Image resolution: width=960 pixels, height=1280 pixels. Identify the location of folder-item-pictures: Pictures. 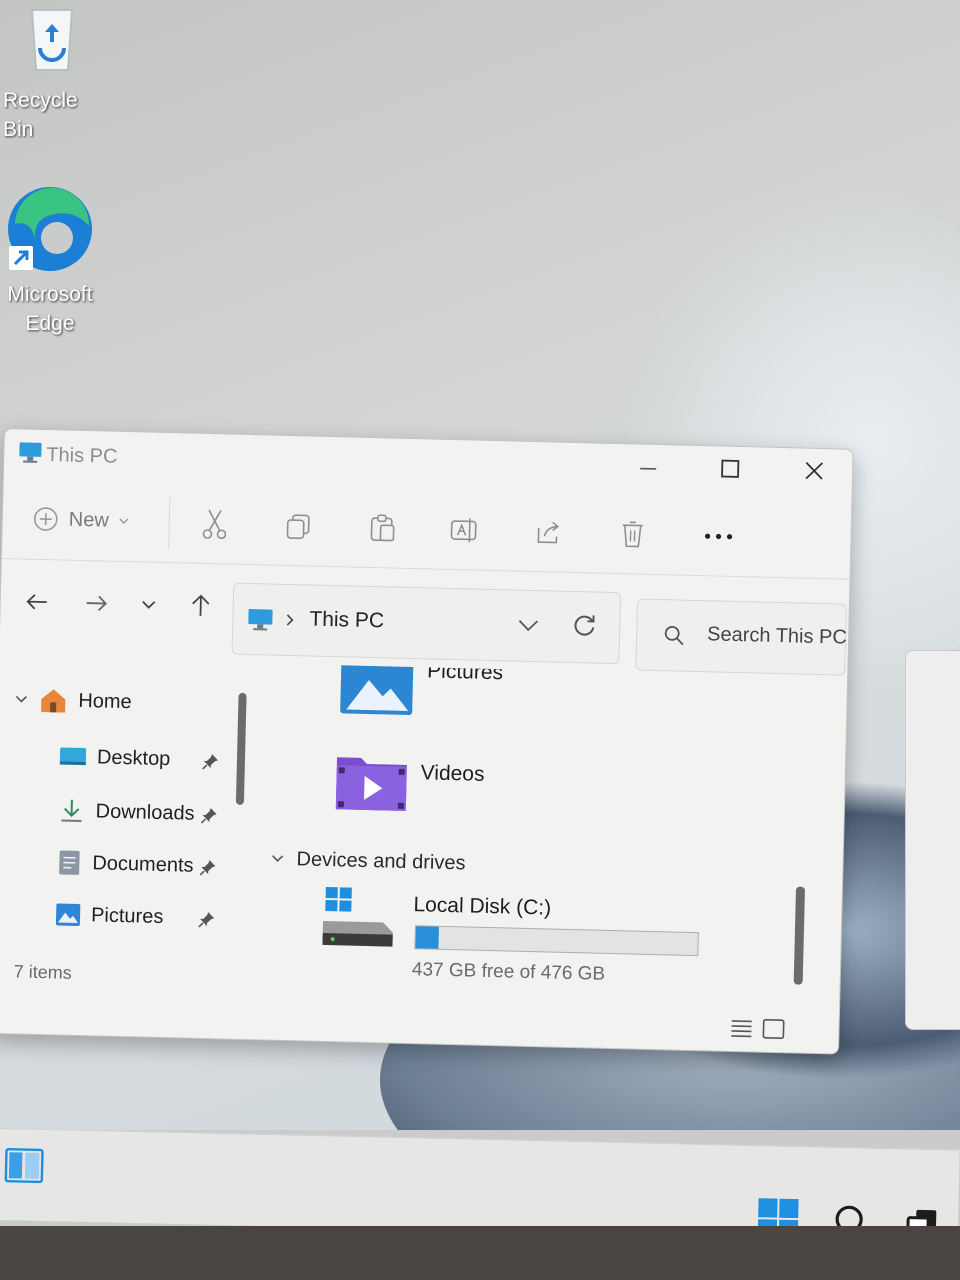
(461, 695).